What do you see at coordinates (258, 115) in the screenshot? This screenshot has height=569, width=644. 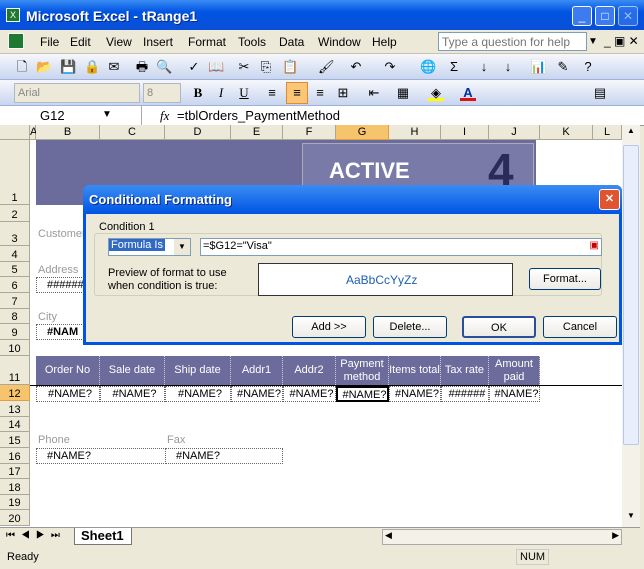 I see `formula-input: =tblOrders_PaymentMethod` at bounding box center [258, 115].